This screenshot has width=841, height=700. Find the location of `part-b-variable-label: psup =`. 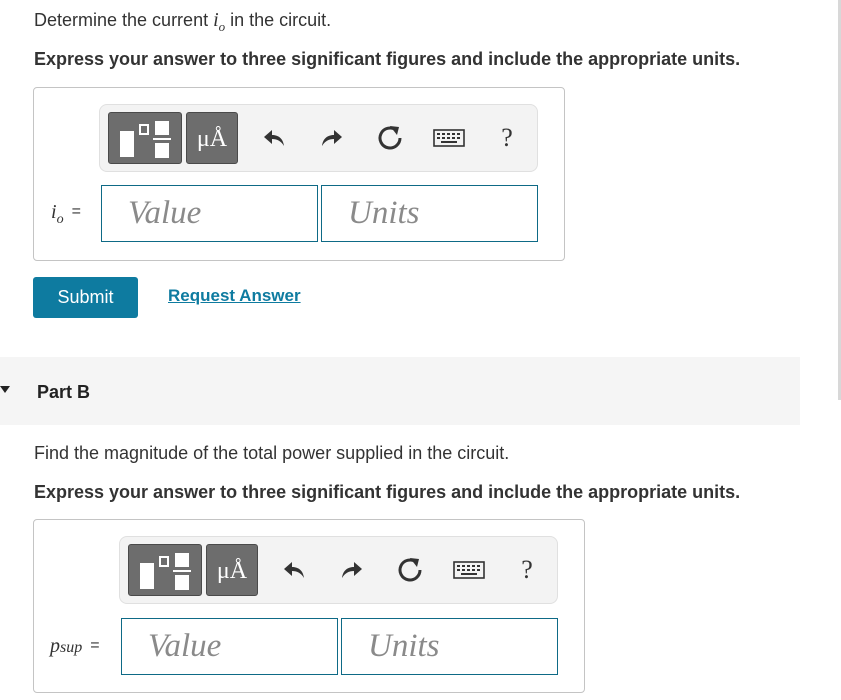

part-b-variable-label: psup = is located at coordinates (75, 646).